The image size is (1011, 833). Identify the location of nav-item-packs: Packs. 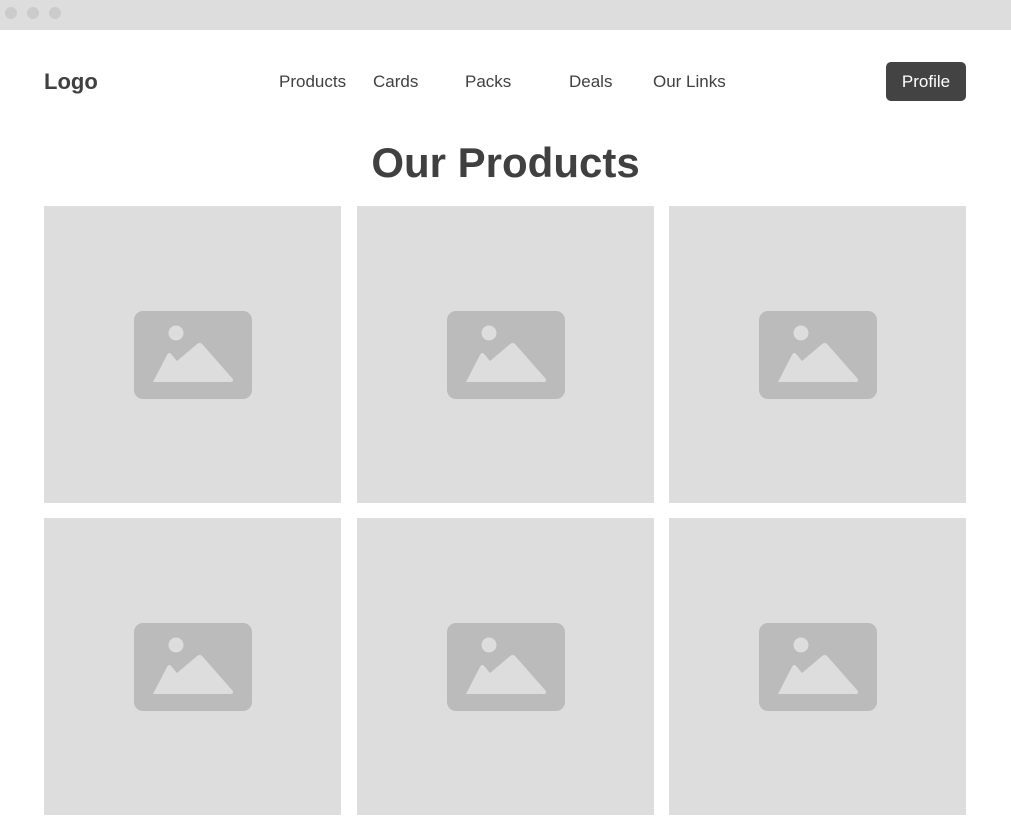
(488, 82).